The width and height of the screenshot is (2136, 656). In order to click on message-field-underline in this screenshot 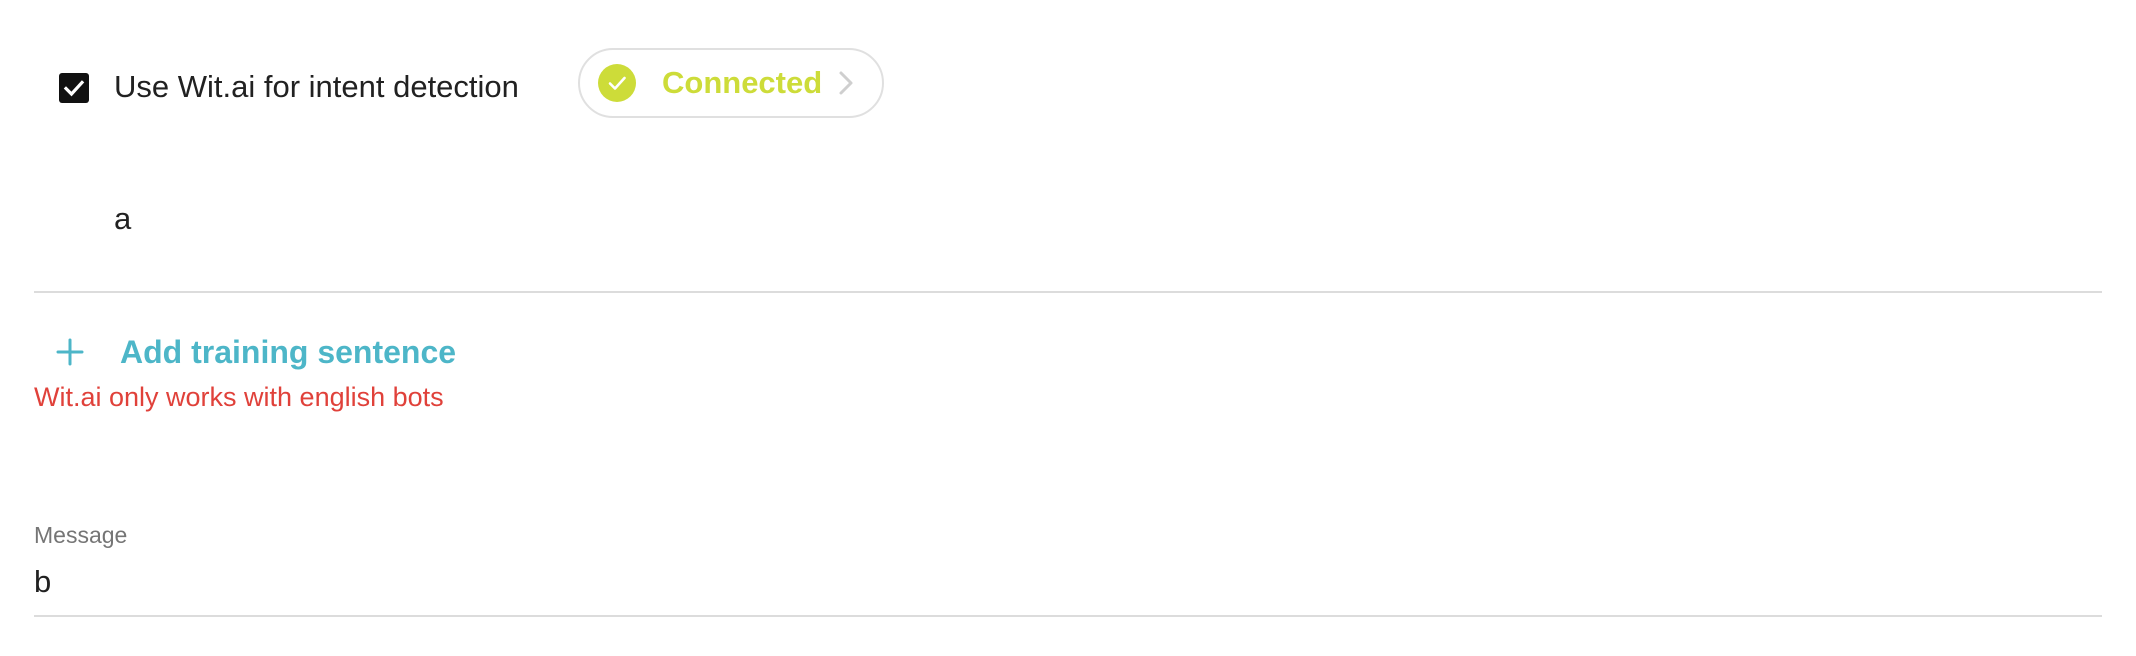, I will do `click(1068, 616)`.